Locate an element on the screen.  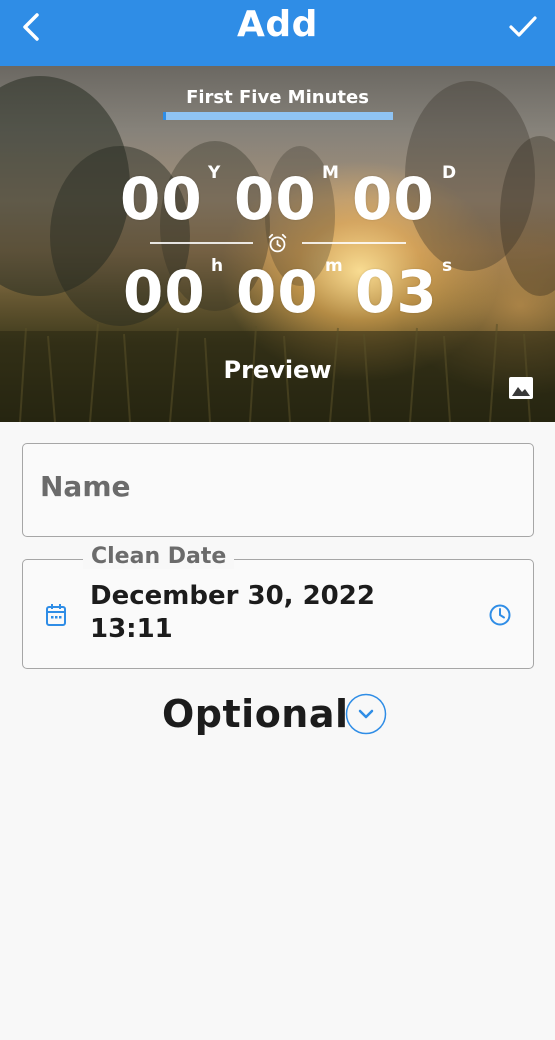
preview-label: Preview is located at coordinates (277, 370).